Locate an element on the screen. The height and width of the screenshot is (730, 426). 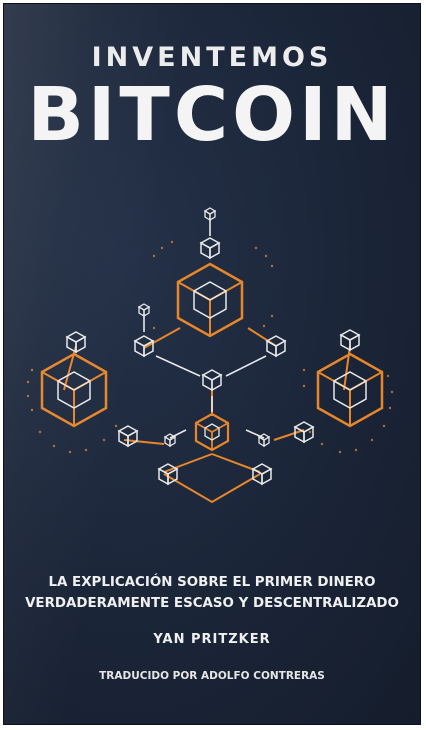
pre-title: INVENTEMOS is located at coordinates (212, 57).